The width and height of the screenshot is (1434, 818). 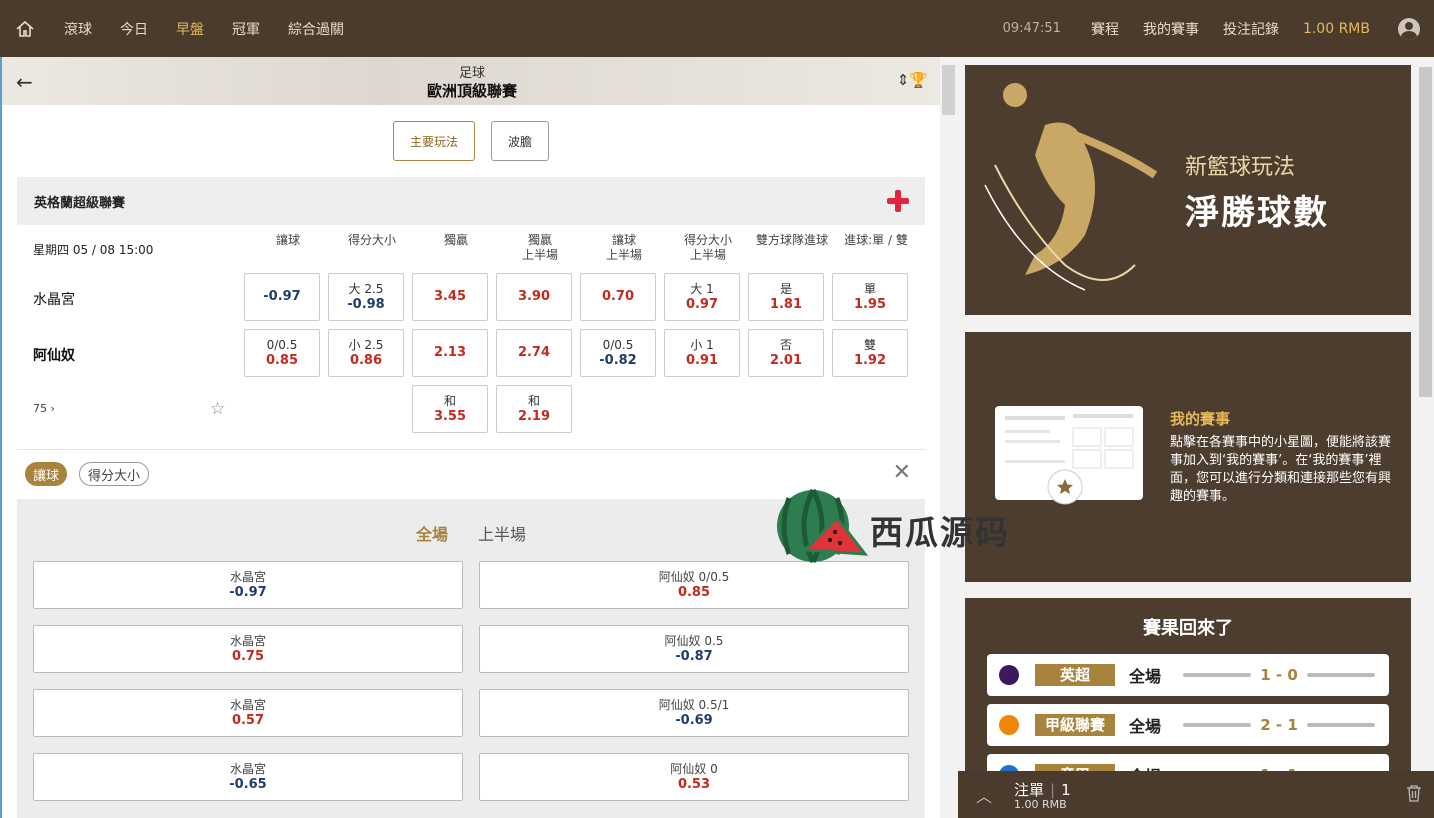 What do you see at coordinates (785, 345) in the screenshot?
I see `odds-line: 否` at bounding box center [785, 345].